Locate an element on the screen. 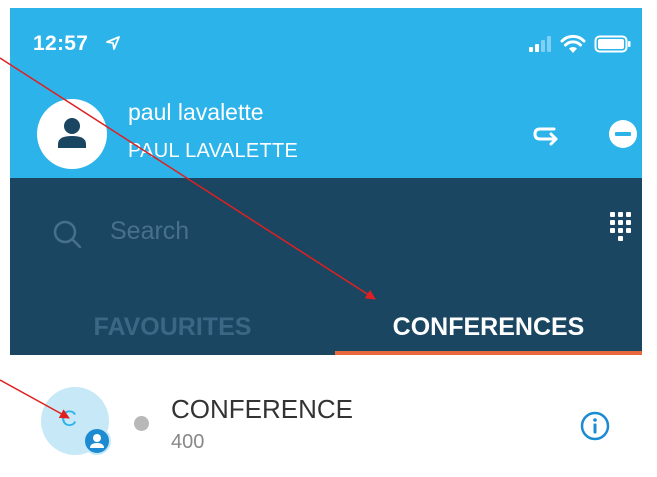 The height and width of the screenshot is (477, 657). status-icons is located at coordinates (580, 44).